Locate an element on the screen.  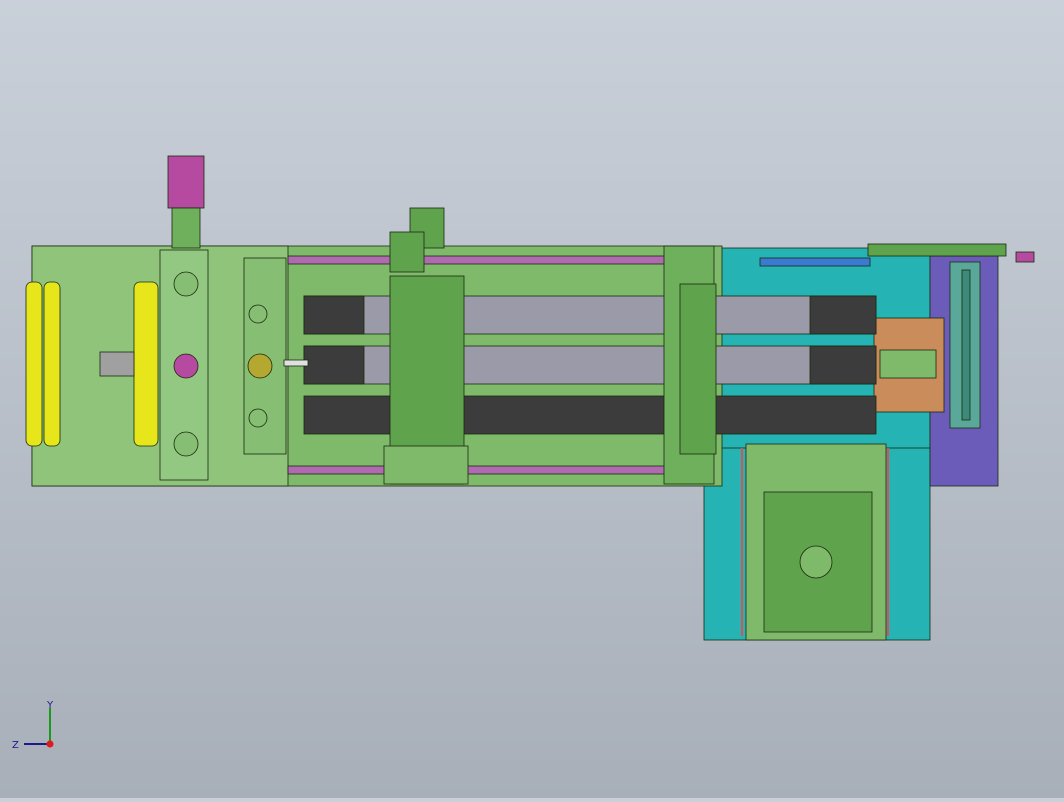
origin-dot is located at coordinates (50, 744).